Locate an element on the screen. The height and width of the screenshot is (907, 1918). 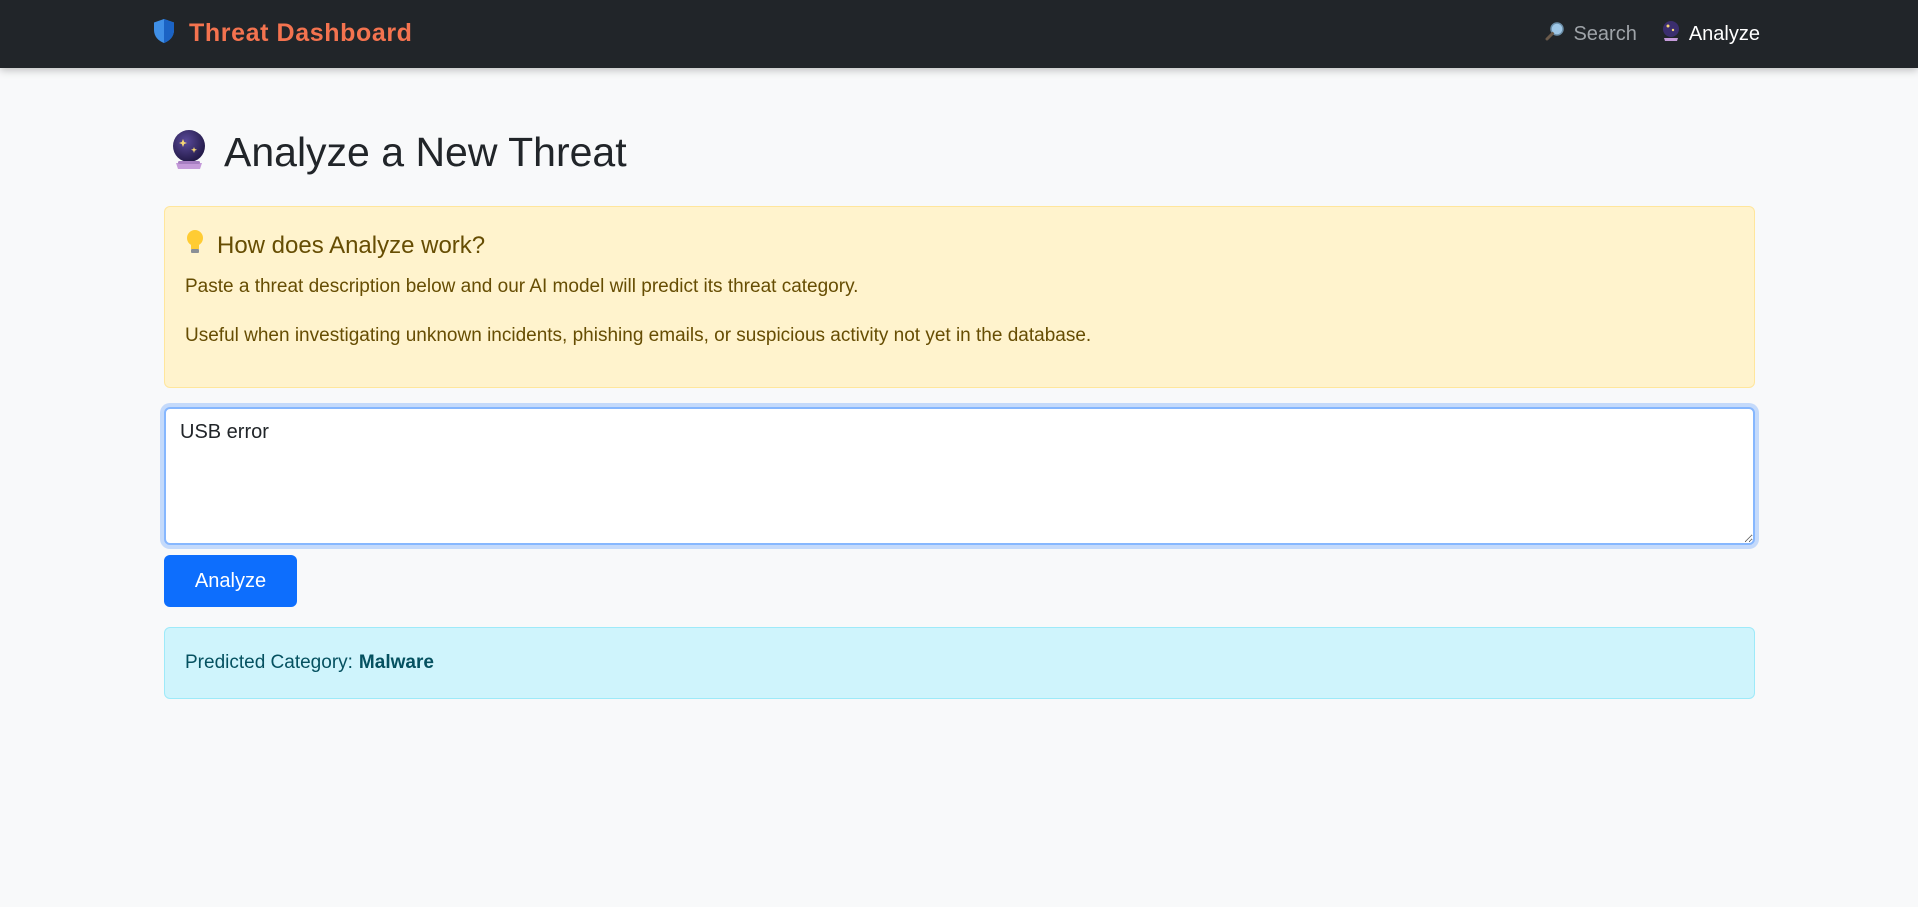
nav-link-analyze: Analyze is located at coordinates (1710, 34).